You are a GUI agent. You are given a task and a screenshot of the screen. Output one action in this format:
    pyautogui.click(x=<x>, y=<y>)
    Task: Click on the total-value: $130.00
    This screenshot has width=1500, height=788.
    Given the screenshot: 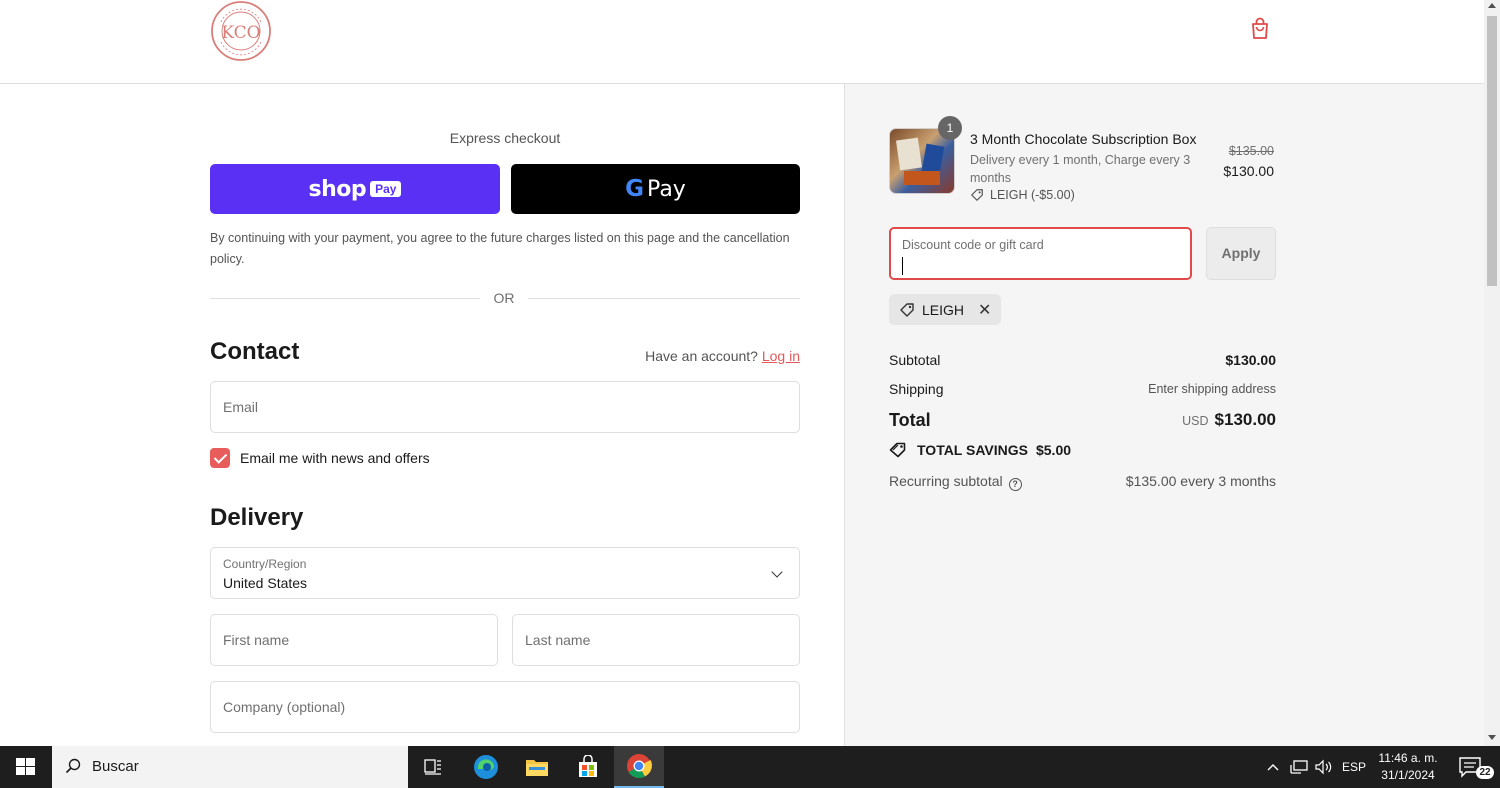 What is the action you would take?
    pyautogui.click(x=1245, y=419)
    